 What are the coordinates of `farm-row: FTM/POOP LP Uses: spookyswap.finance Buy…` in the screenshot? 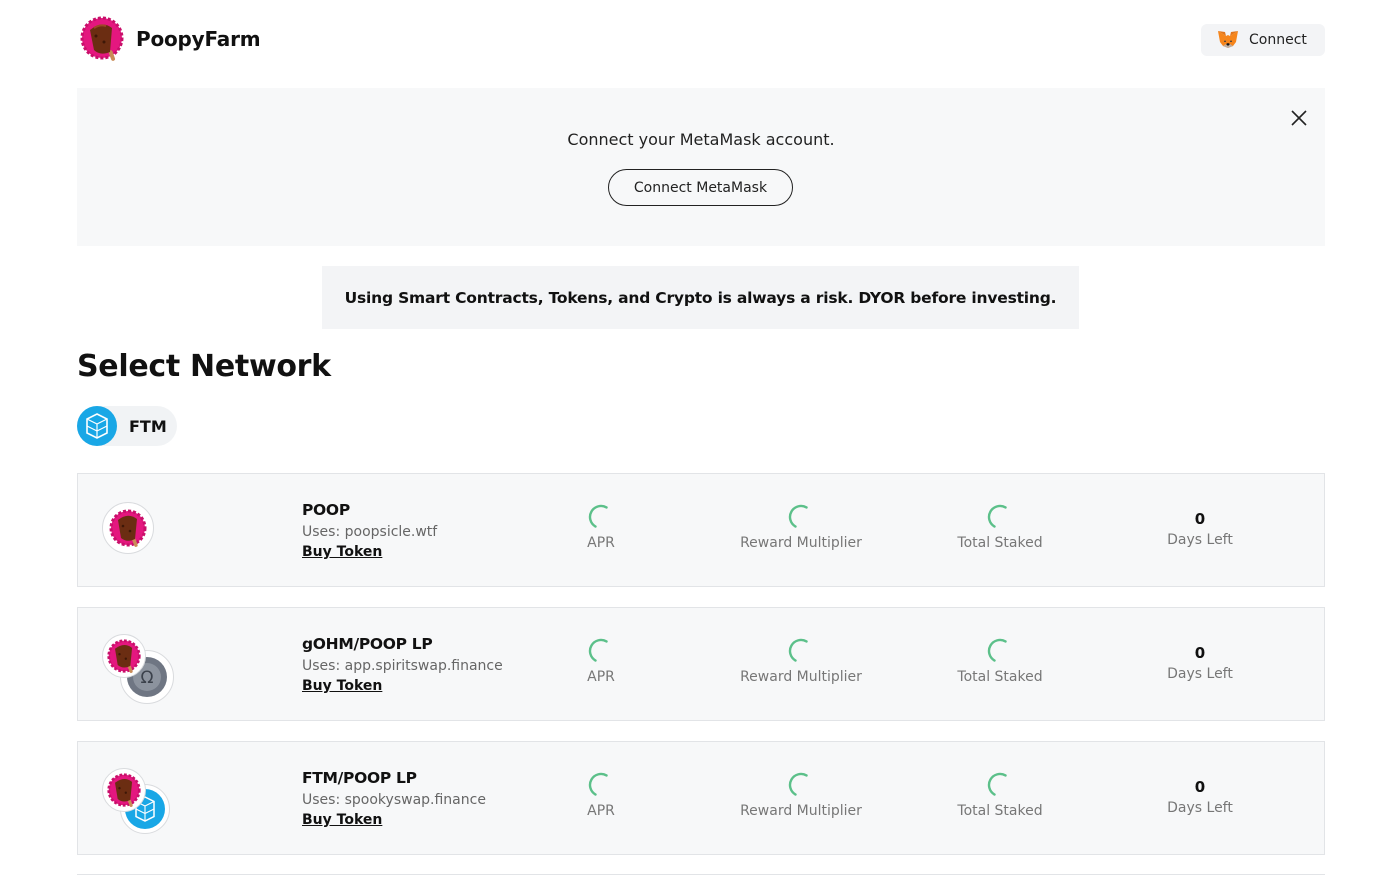 It's located at (701, 798).